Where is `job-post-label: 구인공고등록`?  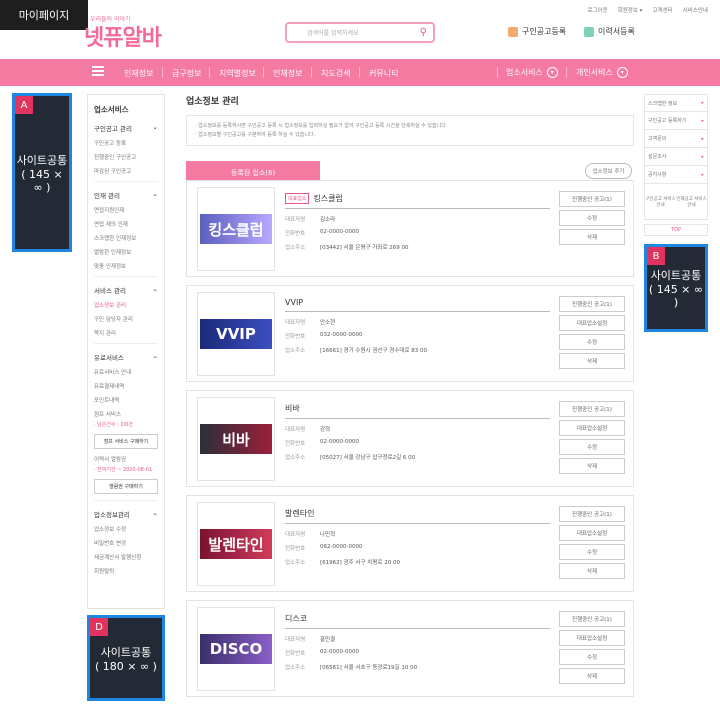 job-post-label: 구인공고등록 is located at coordinates (544, 31).